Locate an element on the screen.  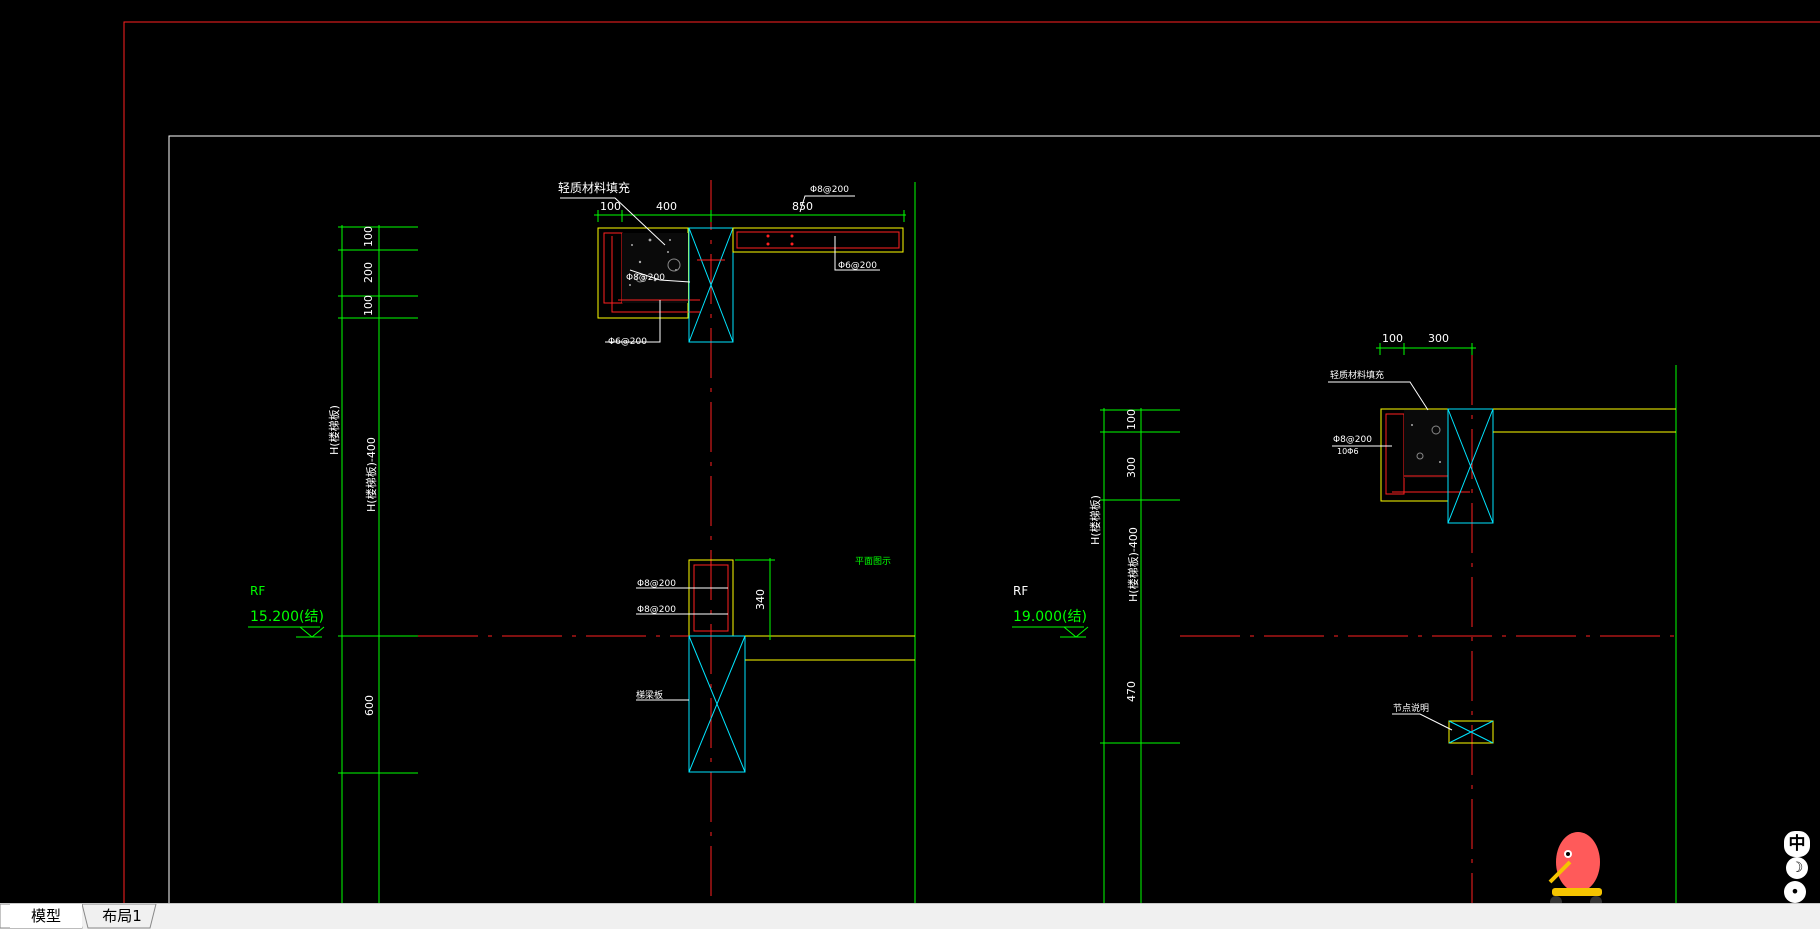
right-height-label-1: H(楼梯板) is located at coordinates (1095, 520).